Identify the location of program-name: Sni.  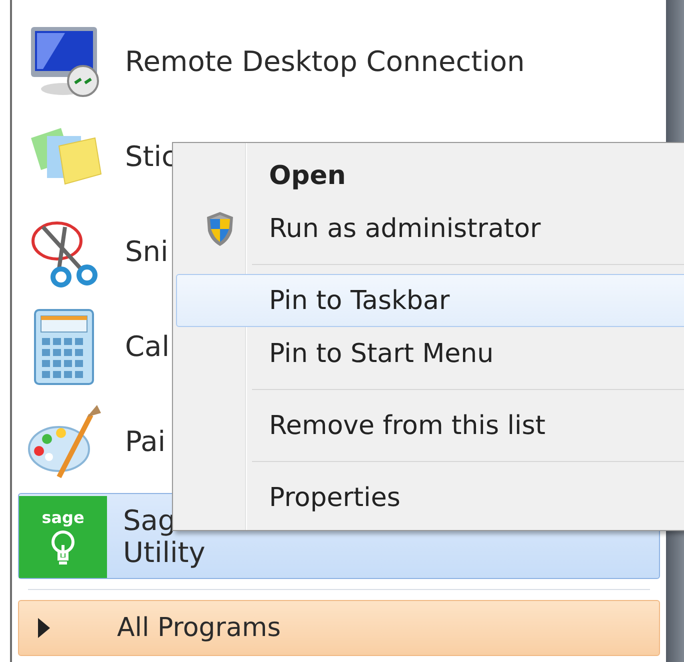
(146, 252).